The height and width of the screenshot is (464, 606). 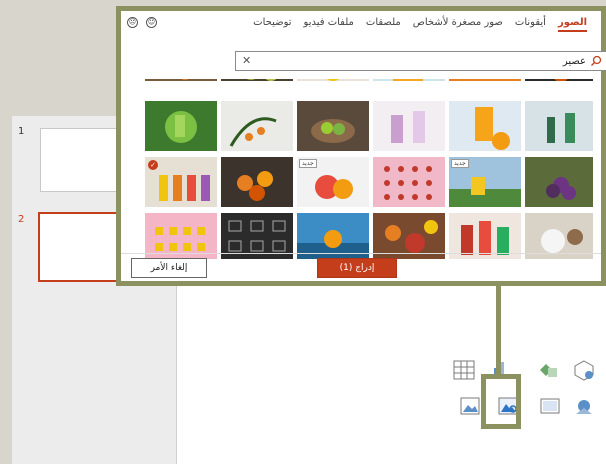 I want to click on screenshot-icon, so click(x=550, y=406).